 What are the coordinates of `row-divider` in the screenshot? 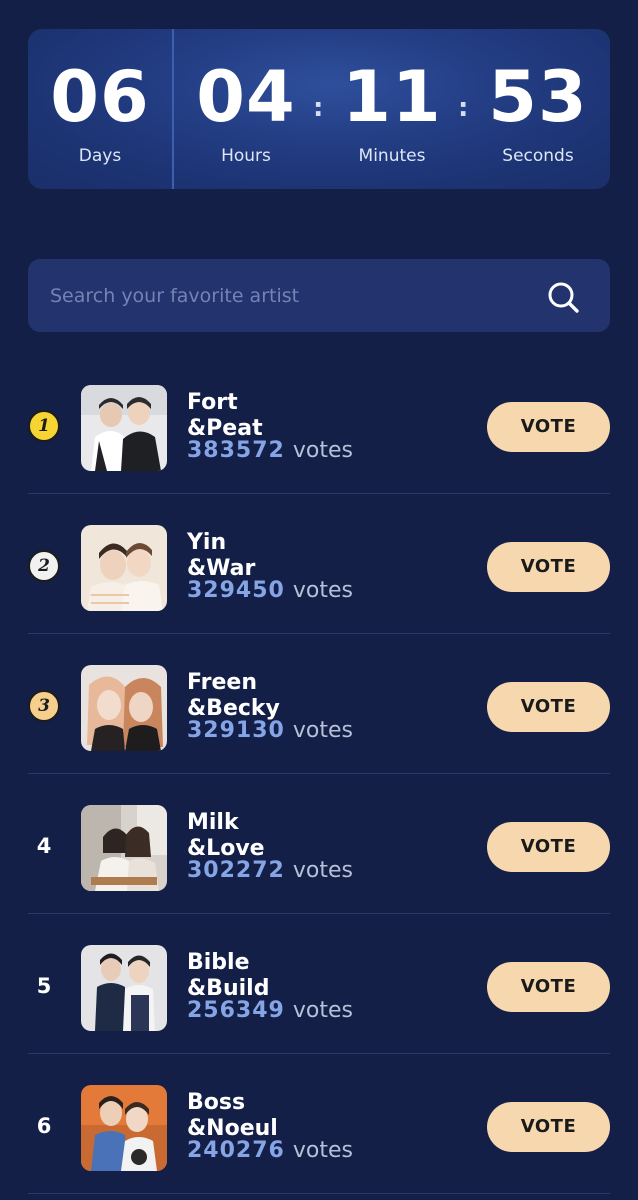 It's located at (319, 1193).